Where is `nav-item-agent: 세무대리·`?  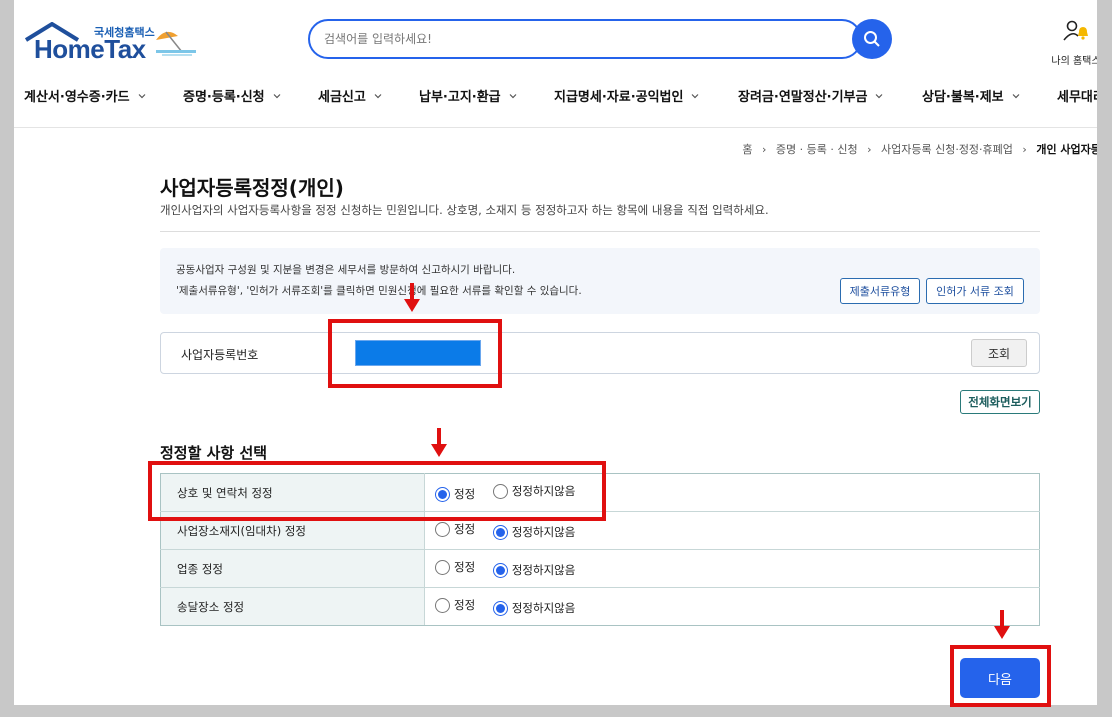
nav-item-agent: 세무대리· is located at coordinates (1077, 95).